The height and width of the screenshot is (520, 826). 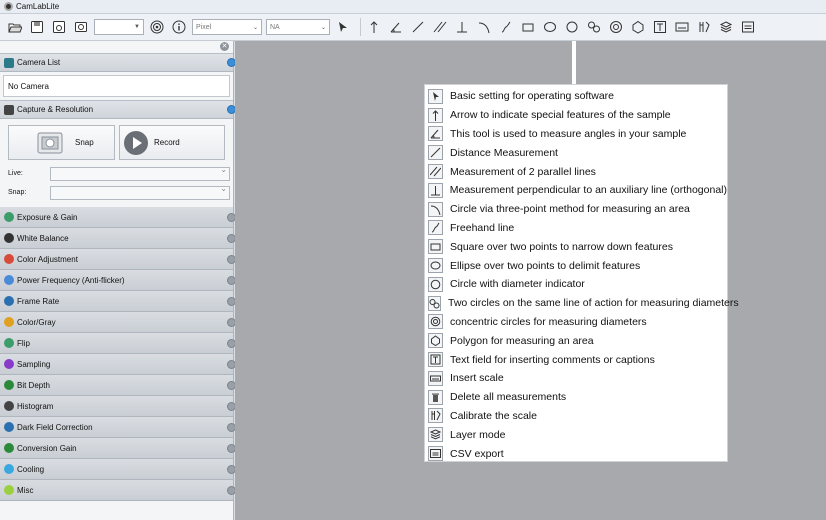 I want to click on perpendicular-tool-icon, so click(x=462, y=27).